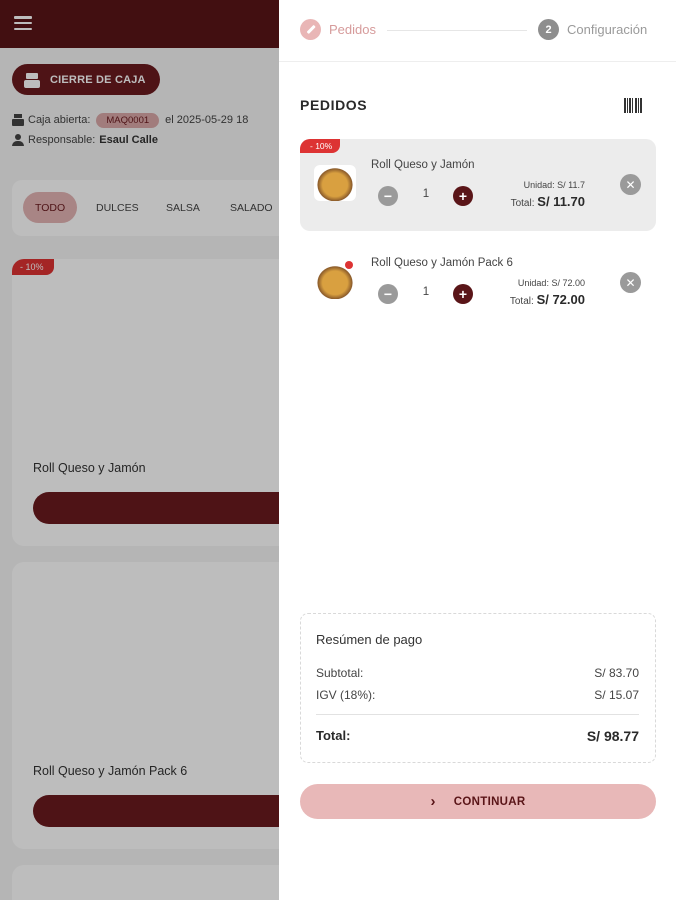 The width and height of the screenshot is (679, 900). What do you see at coordinates (349, 265) in the screenshot?
I see `discount-dot` at bounding box center [349, 265].